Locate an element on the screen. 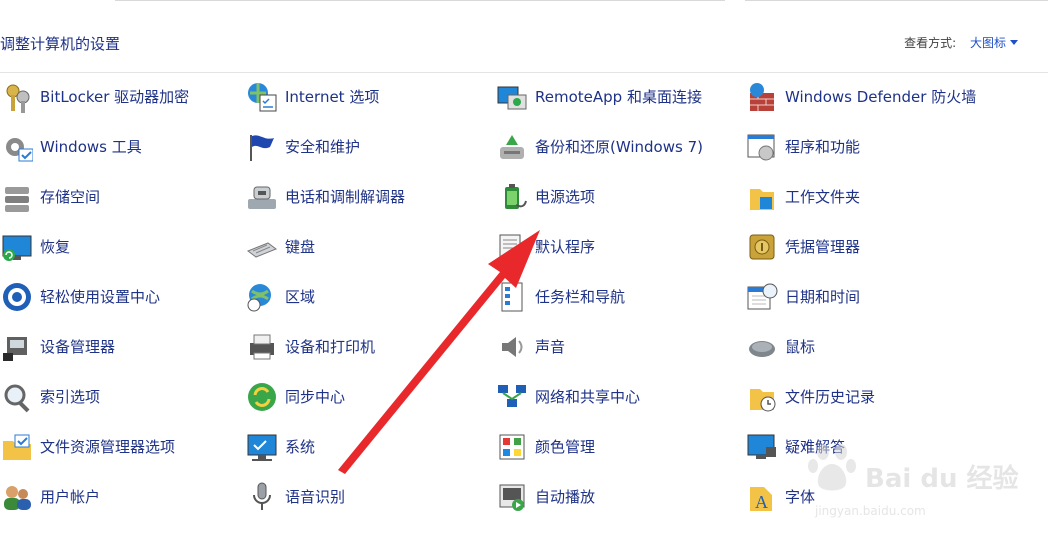 This screenshot has width=1048, height=543. cp-item-label: 设备管理器 is located at coordinates (77, 347).